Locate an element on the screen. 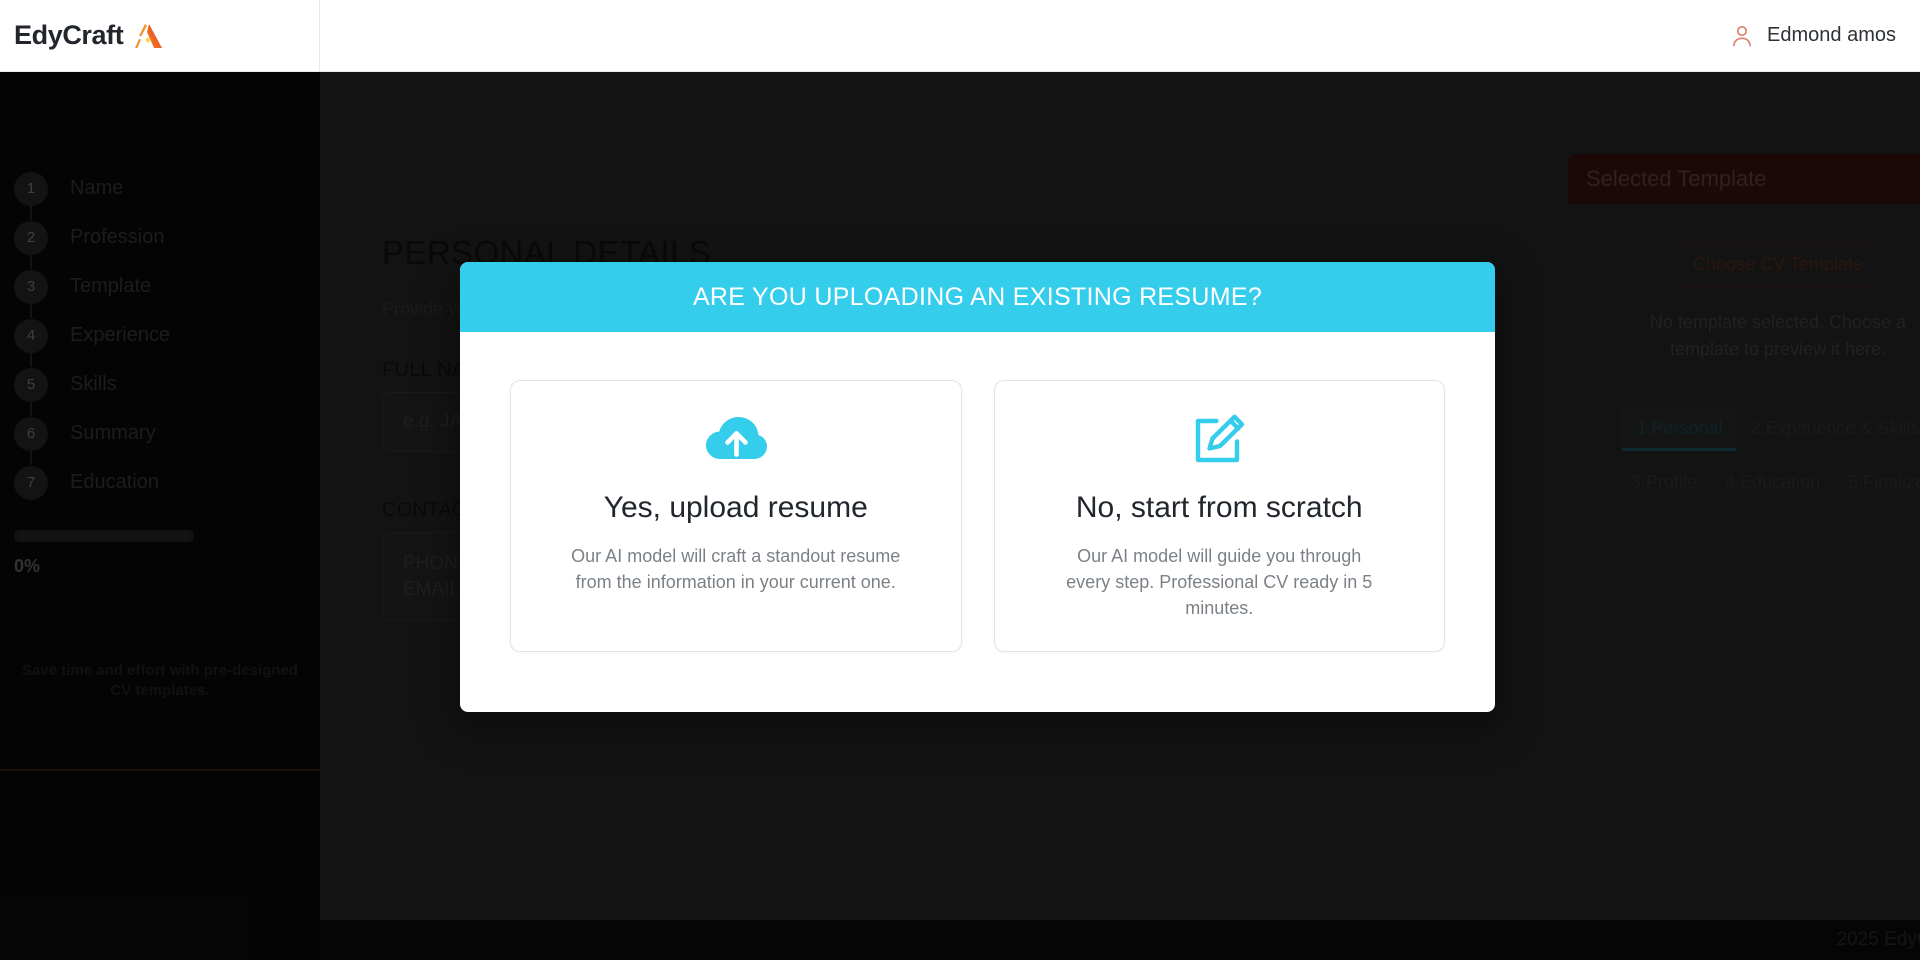 This screenshot has height=960, width=1920. modal-title: ARE YOU UPLOADING AN EXISTING RESUME? is located at coordinates (977, 296).